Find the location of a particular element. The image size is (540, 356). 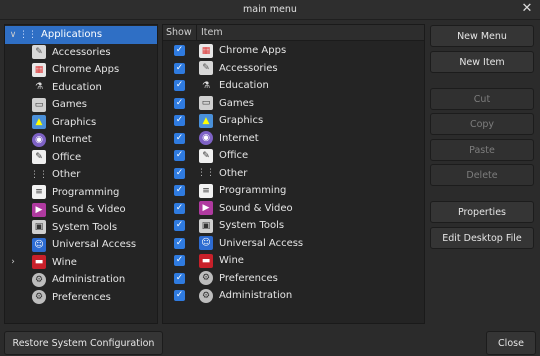

list-row: ✓ ▦ Chrome Apps is located at coordinates (293, 51).